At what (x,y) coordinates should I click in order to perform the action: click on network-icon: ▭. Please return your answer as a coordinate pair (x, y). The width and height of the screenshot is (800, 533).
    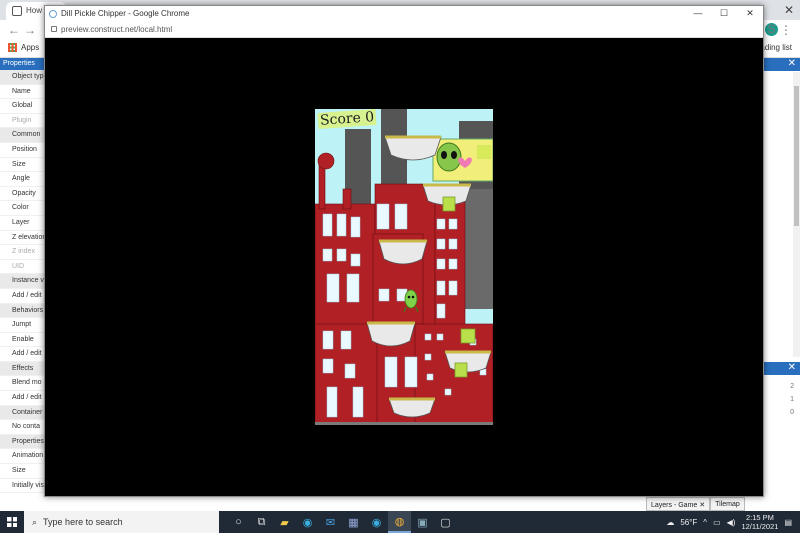
    Looking at the image, I should click on (717, 522).